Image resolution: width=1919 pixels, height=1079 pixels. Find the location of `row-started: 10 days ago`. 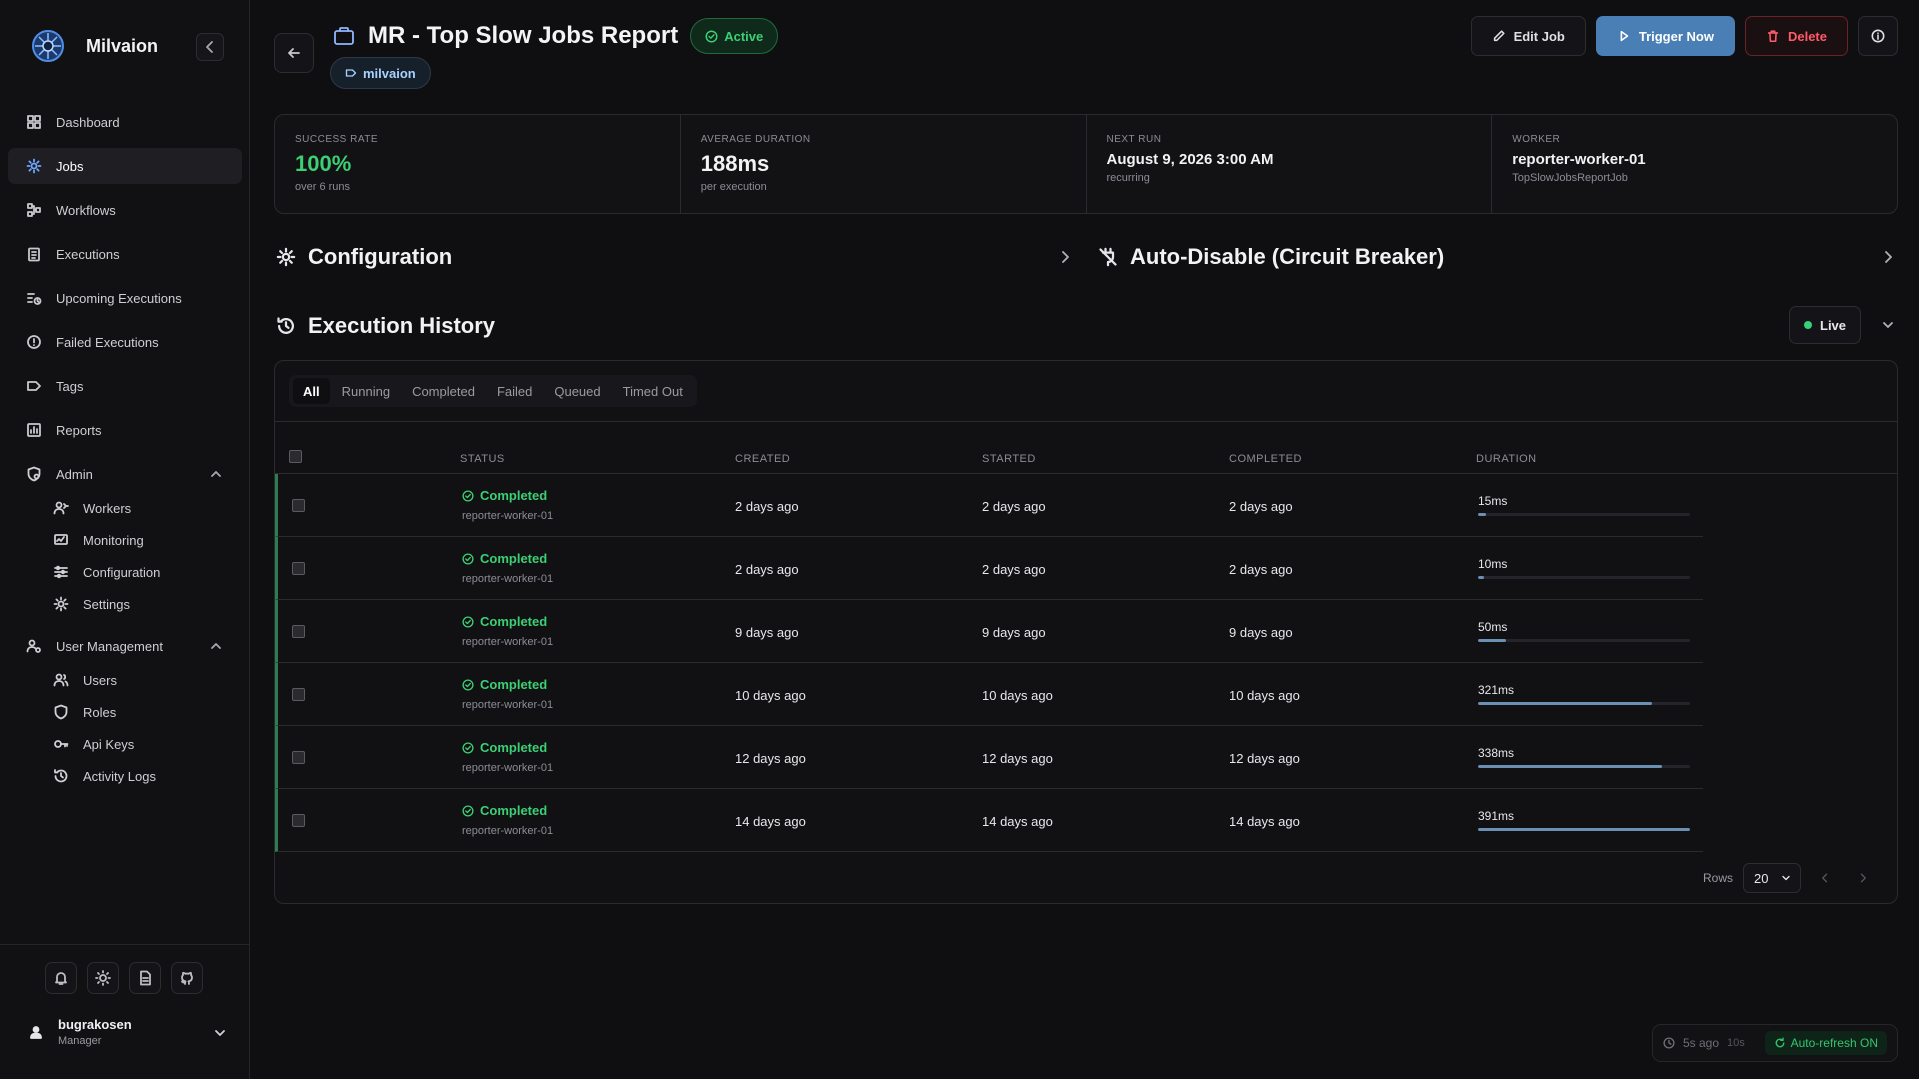

row-started: 10 days ago is located at coordinates (1017, 695).